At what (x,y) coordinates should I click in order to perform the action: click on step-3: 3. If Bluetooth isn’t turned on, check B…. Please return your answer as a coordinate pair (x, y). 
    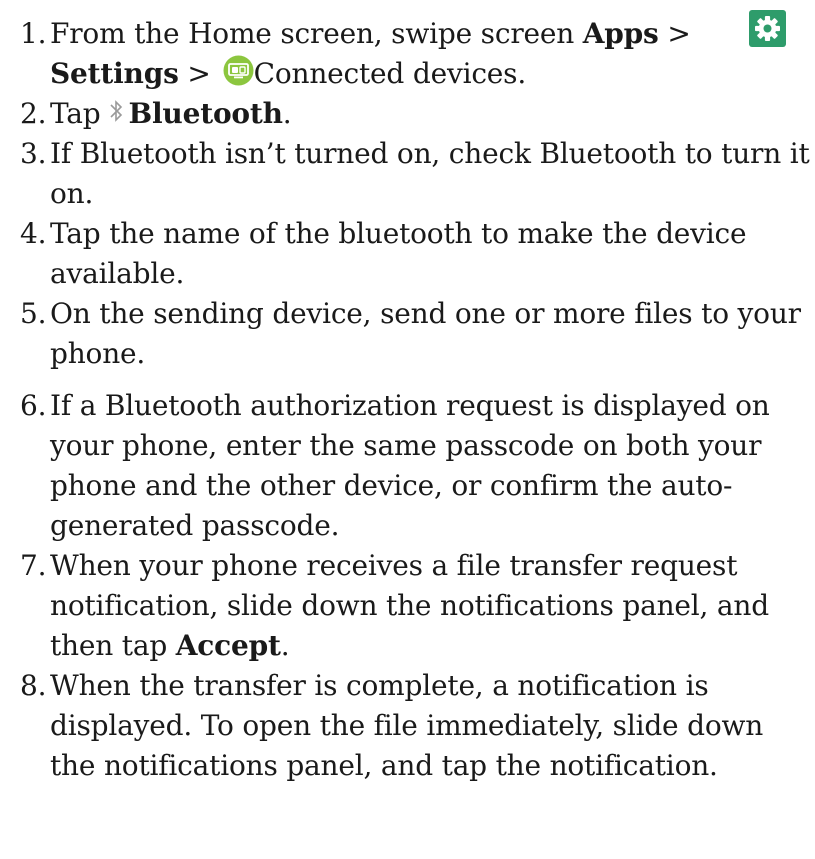
    Looking at the image, I should click on (415, 174).